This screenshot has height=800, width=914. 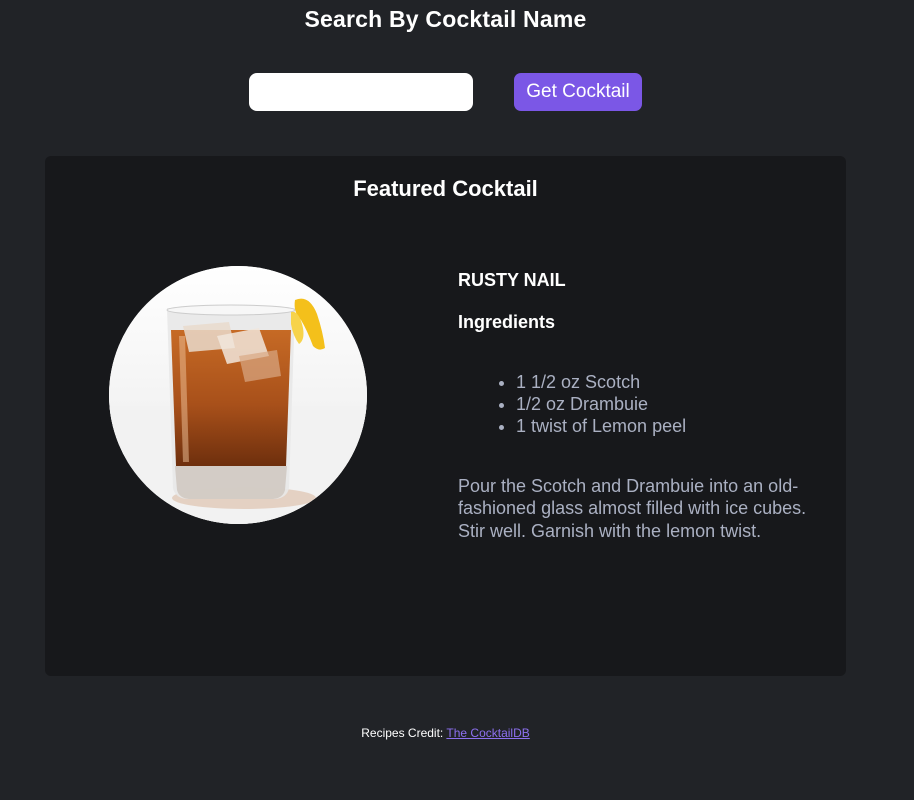 What do you see at coordinates (578, 92) in the screenshot?
I see `get-cocktail-button: Get Cocktail` at bounding box center [578, 92].